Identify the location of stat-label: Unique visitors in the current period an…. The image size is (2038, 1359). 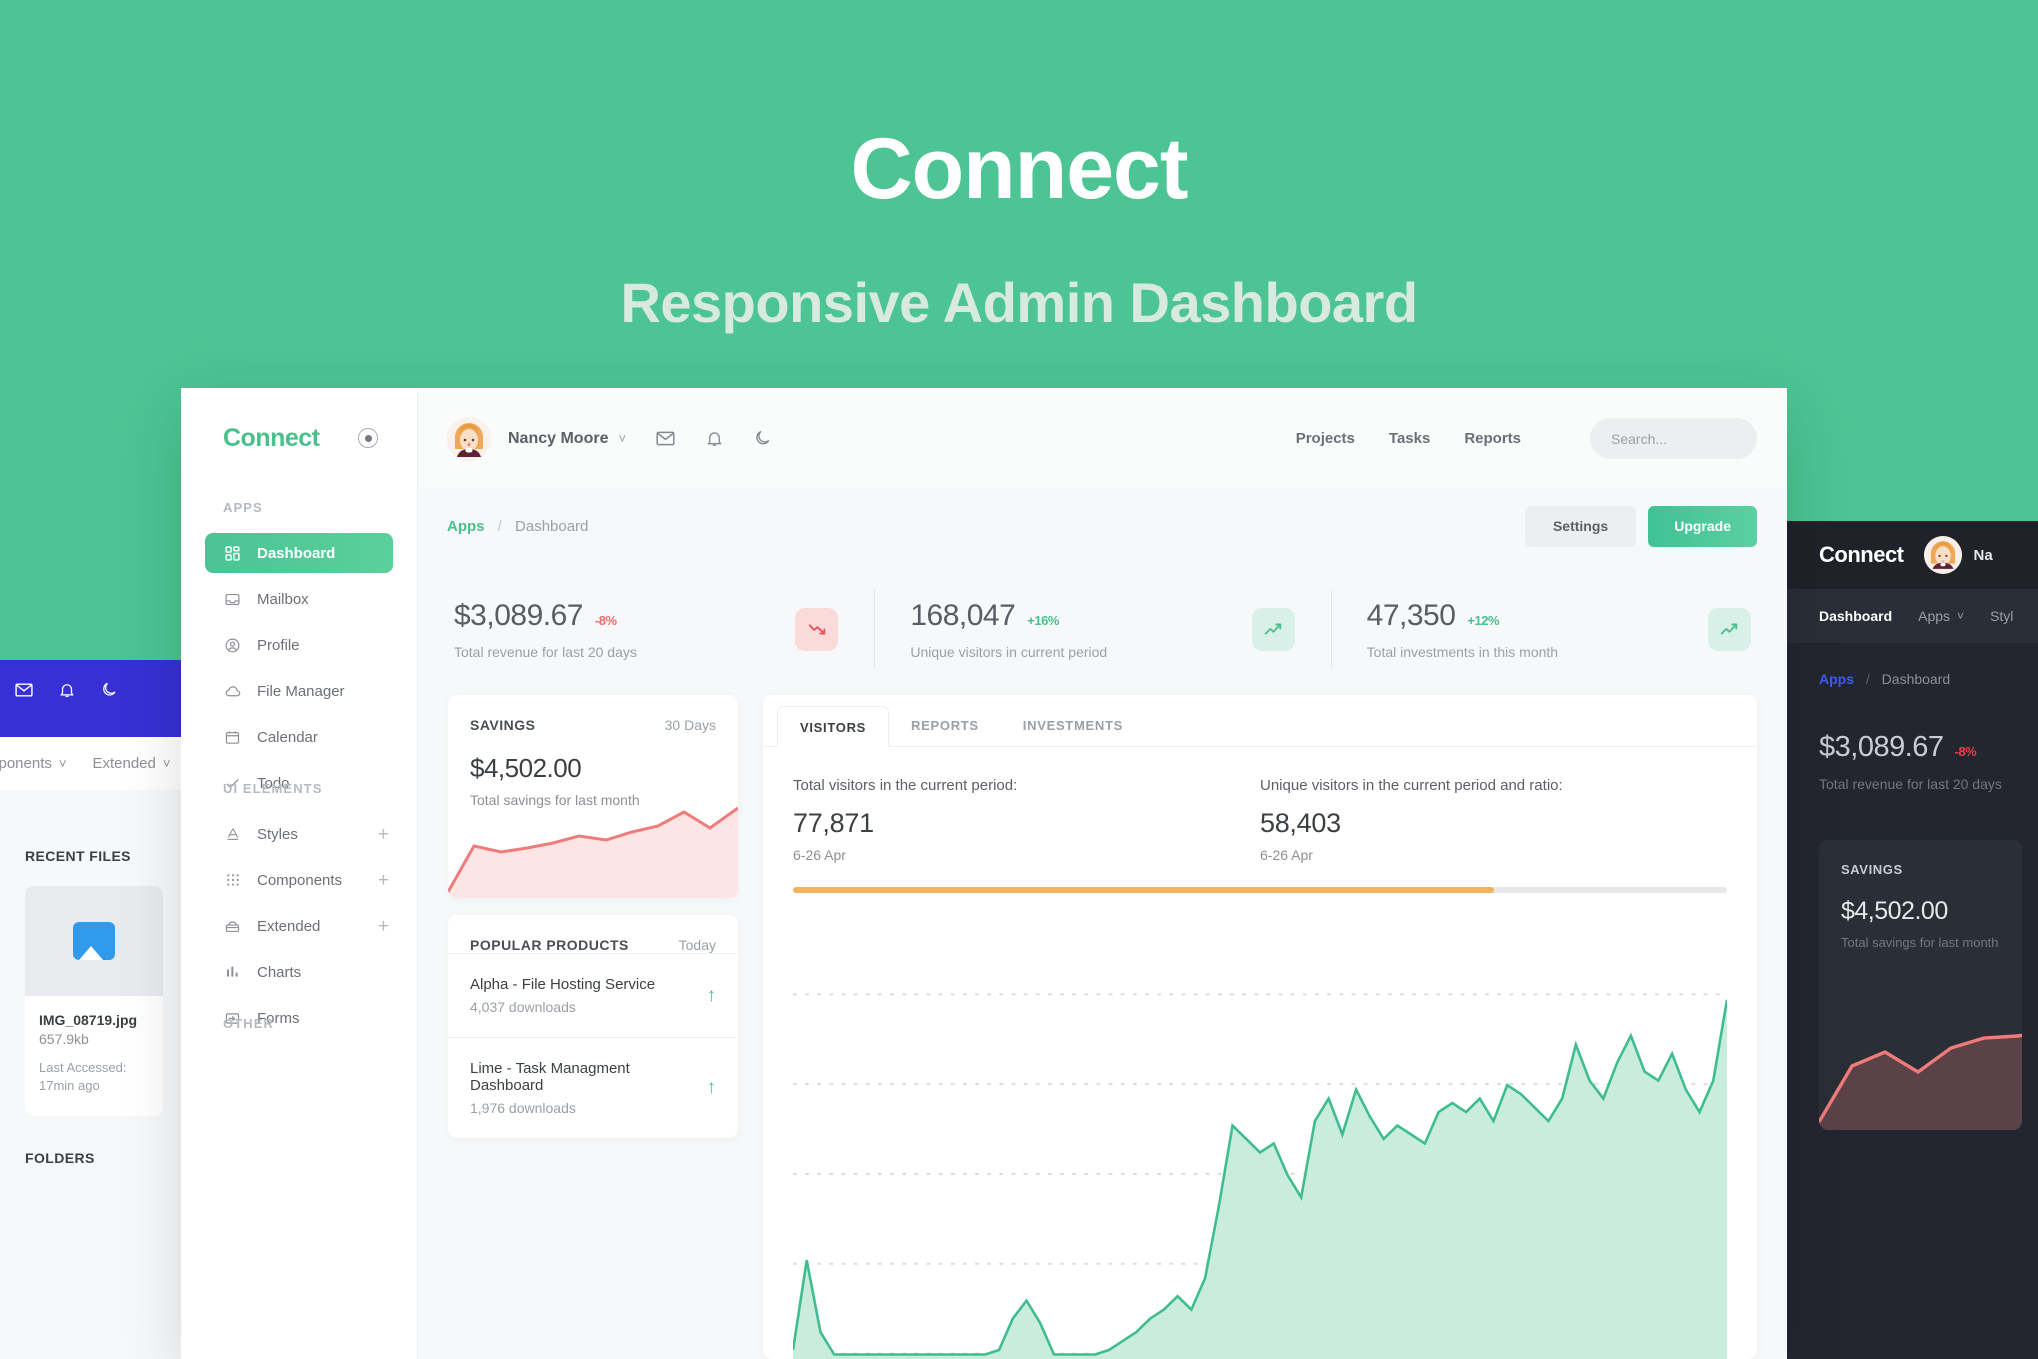
(1411, 785).